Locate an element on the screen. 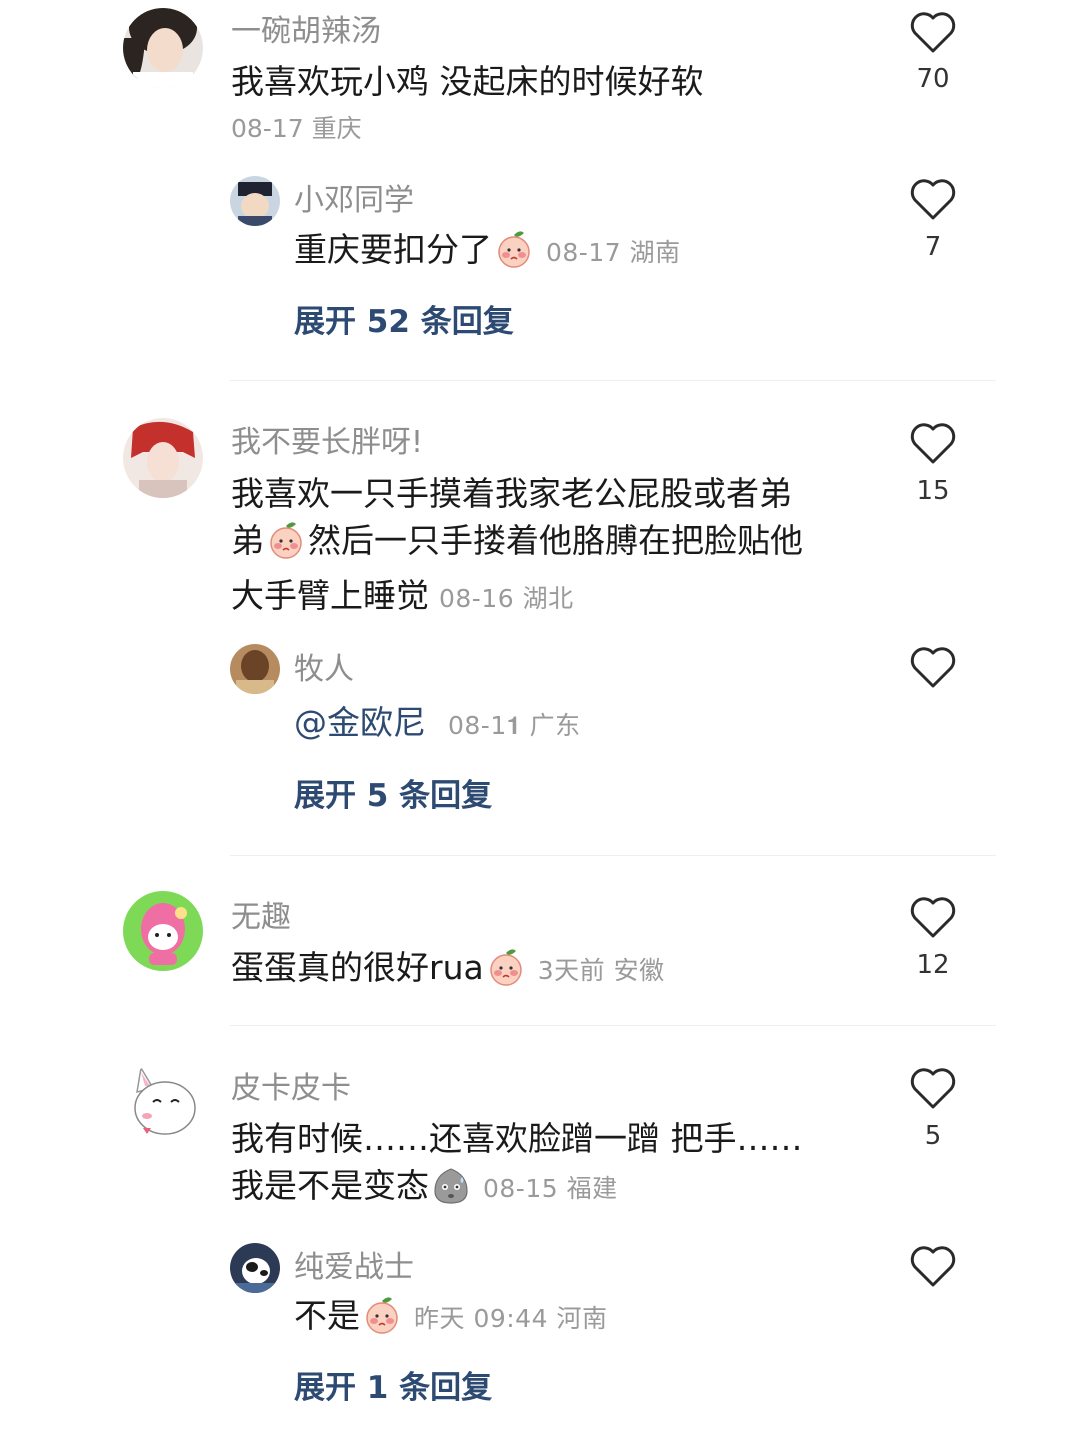  reply-text-content: @金欧尼 is located at coordinates (360, 722).